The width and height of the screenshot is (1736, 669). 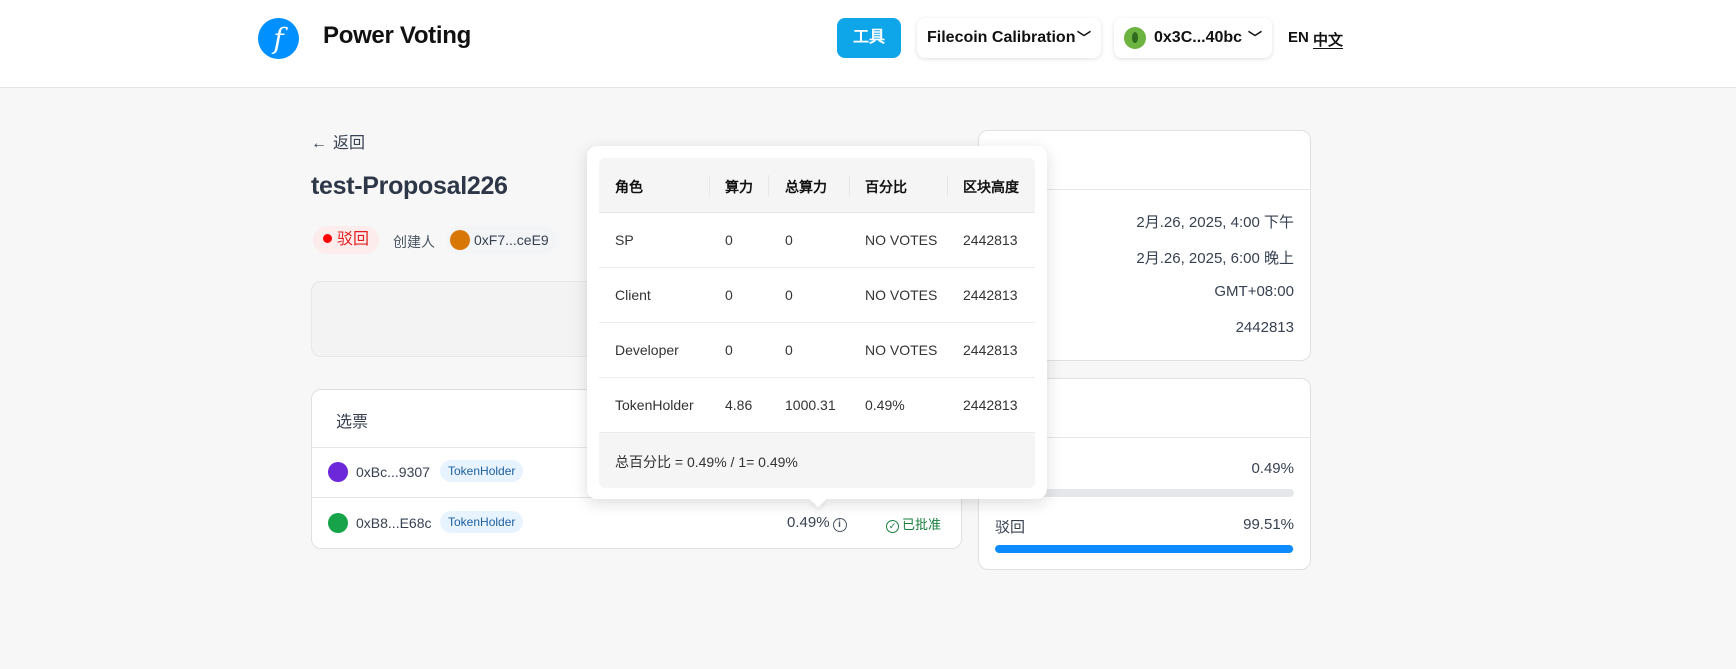 I want to click on status-badge: 驳回, so click(x=346, y=240).